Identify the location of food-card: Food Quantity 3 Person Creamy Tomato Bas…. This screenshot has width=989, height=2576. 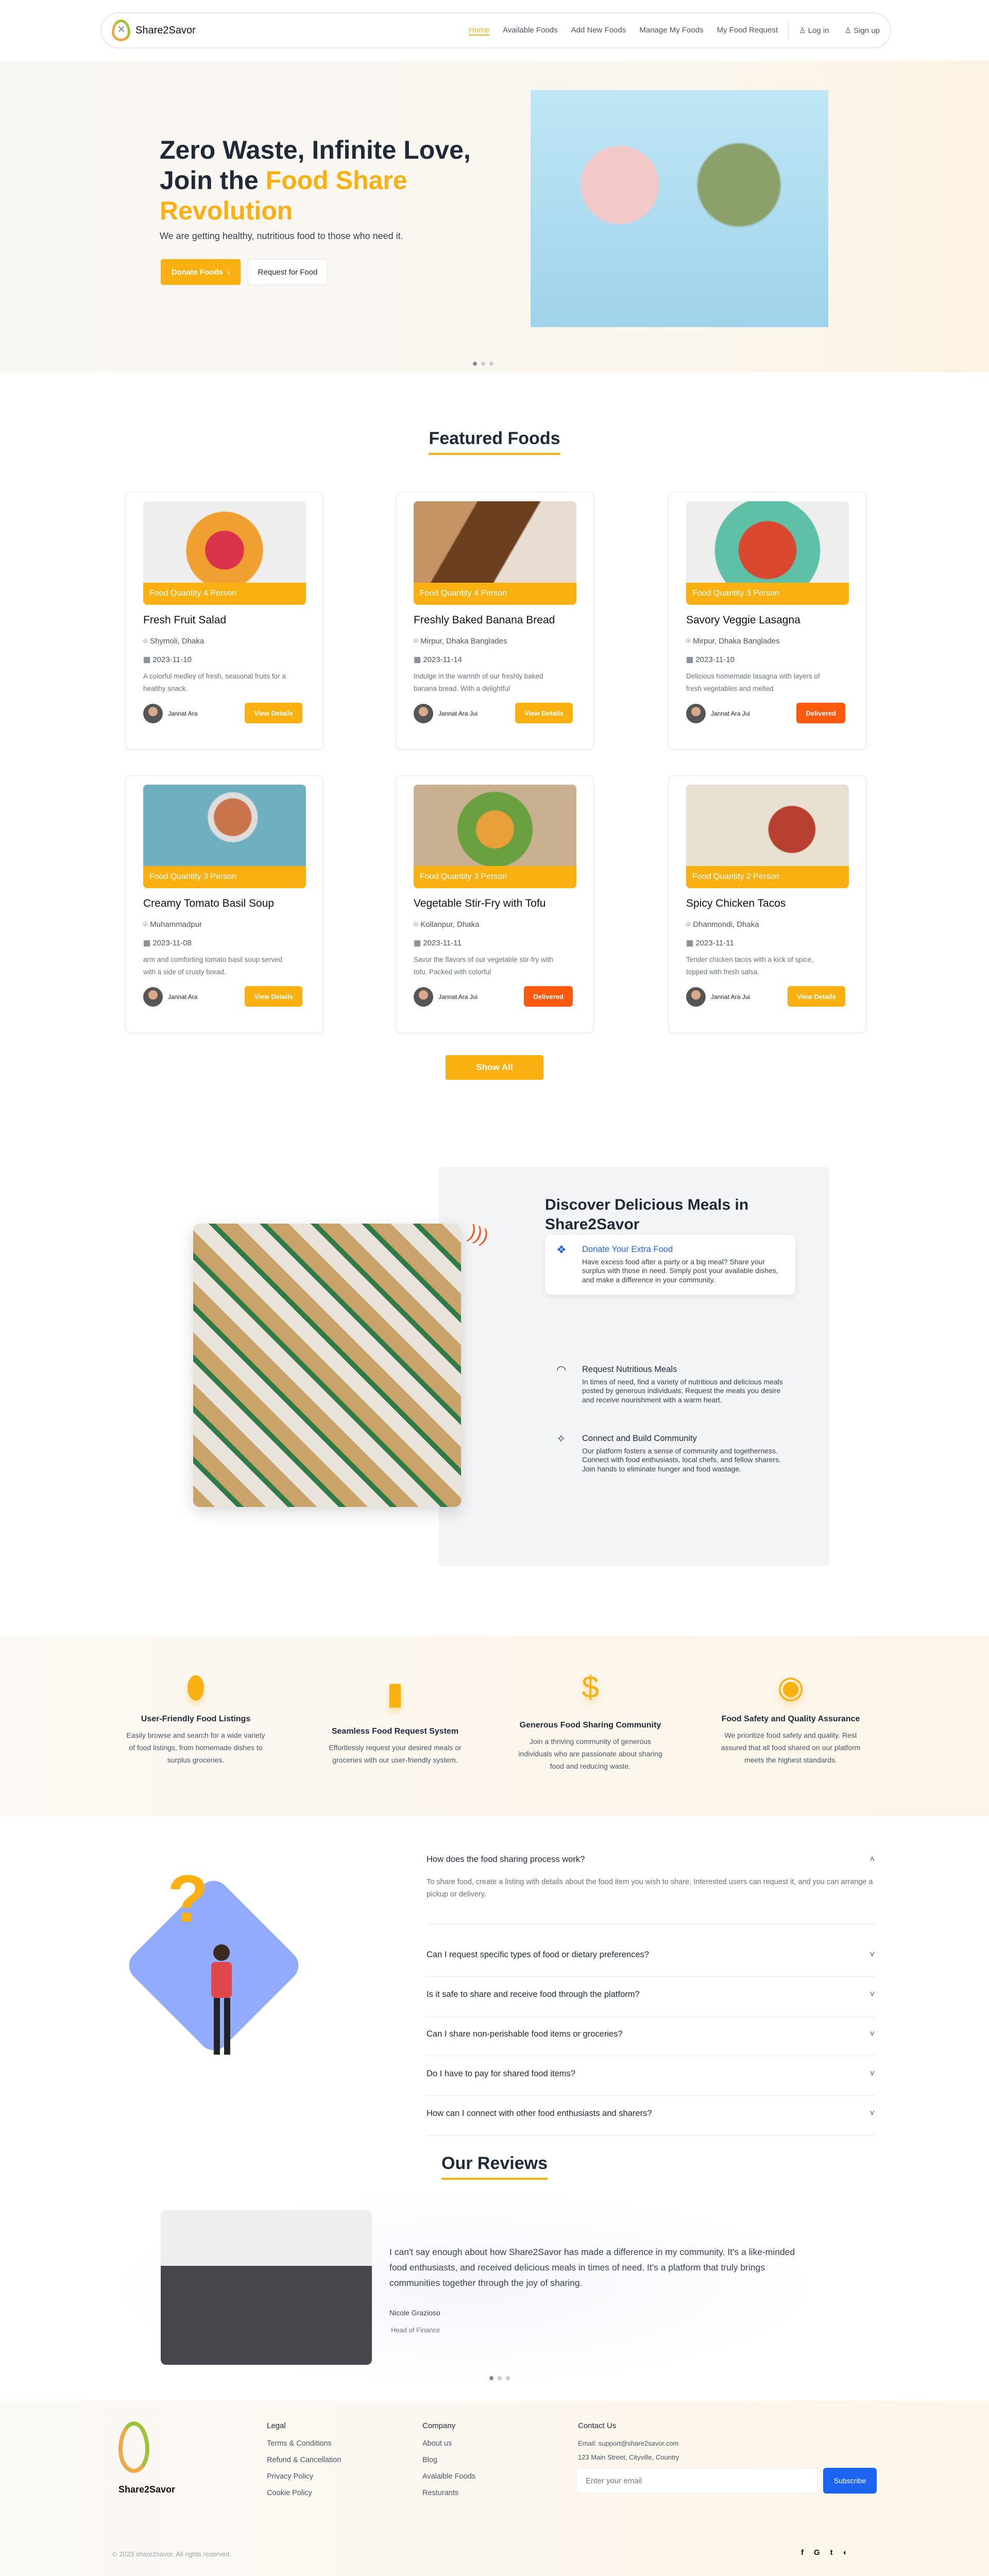
(224, 904).